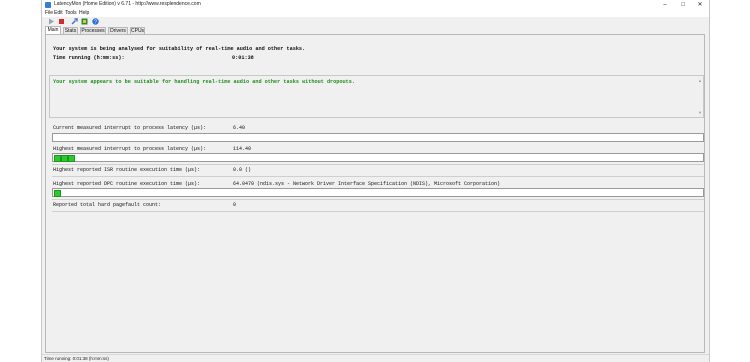 This screenshot has width=750, height=362. What do you see at coordinates (51, 21) in the screenshot?
I see `play-icon` at bounding box center [51, 21].